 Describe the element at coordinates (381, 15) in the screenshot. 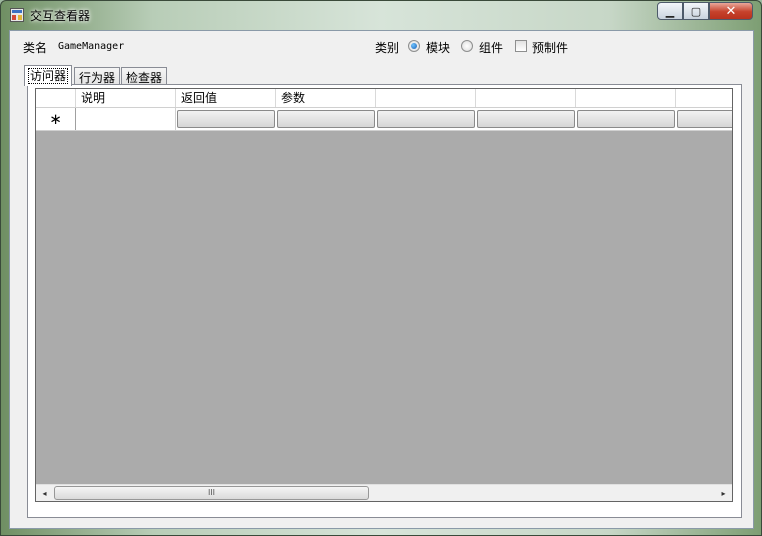

I see `title-bar: 交互查看器 ▁ ▢ ✕` at that location.